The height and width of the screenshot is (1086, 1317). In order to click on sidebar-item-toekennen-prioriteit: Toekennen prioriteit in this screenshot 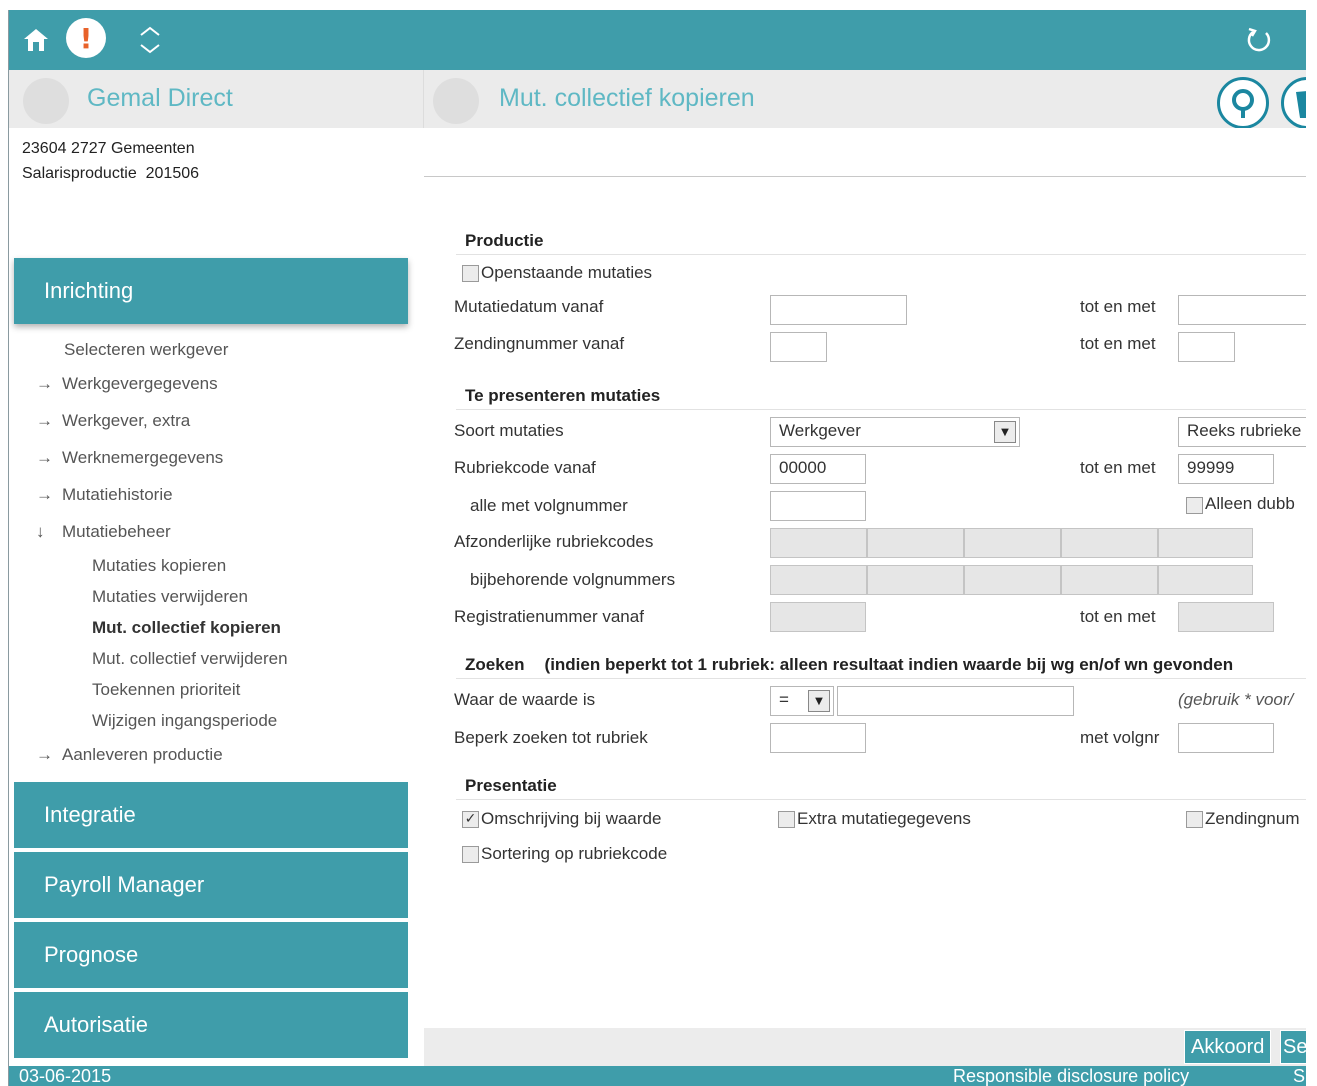, I will do `click(166, 690)`.